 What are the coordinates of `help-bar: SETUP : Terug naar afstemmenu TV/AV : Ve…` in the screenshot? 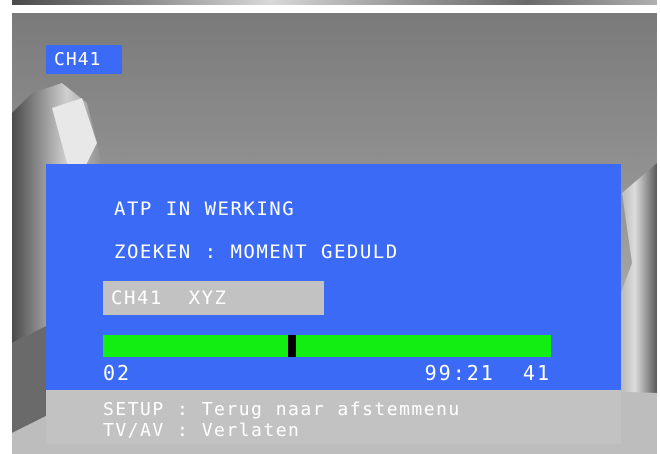 It's located at (333, 417).